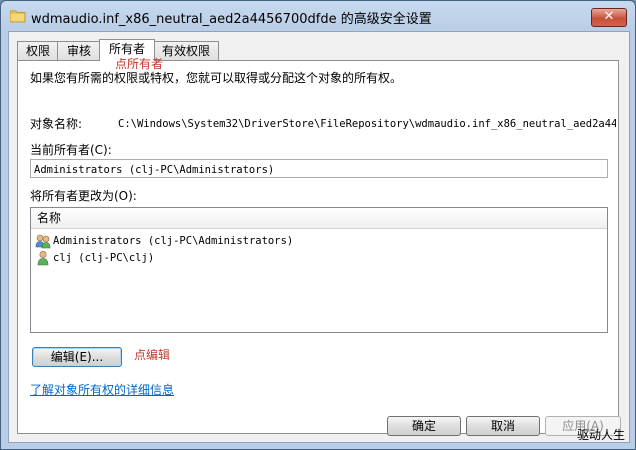 The width and height of the screenshot is (636, 450). I want to click on owner-tab-annotation: 点所有者, so click(139, 64).